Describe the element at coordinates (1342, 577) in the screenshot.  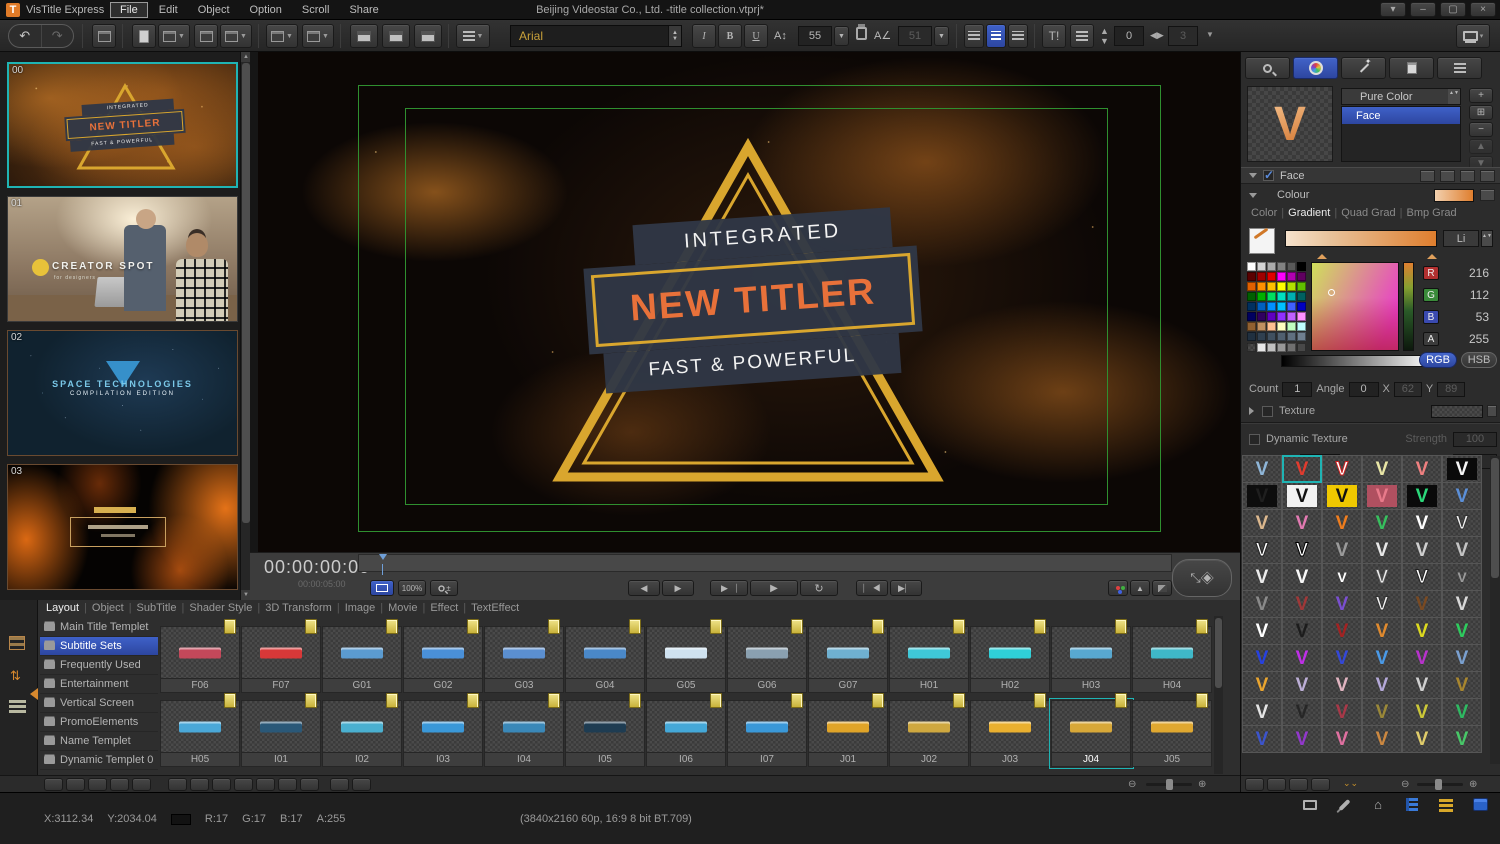
I see `style-swatch-r5c3: V` at that location.